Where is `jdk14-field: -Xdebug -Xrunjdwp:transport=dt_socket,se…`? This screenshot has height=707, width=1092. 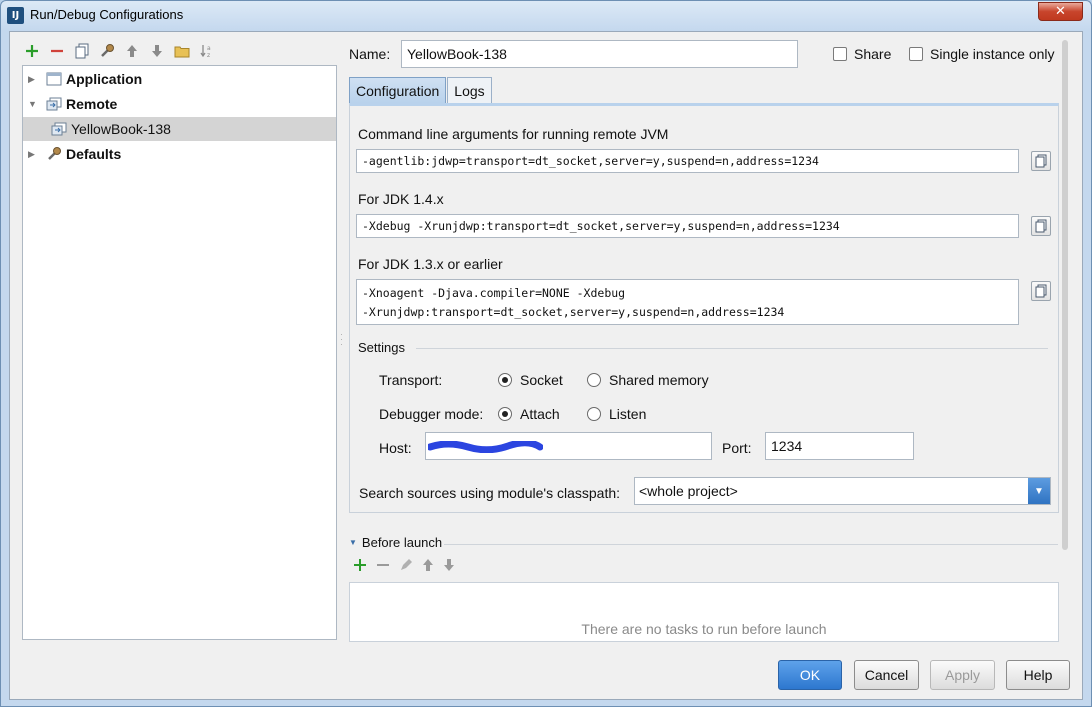
jdk14-field: -Xdebug -Xrunjdwp:transport=dt_socket,se… is located at coordinates (687, 226).